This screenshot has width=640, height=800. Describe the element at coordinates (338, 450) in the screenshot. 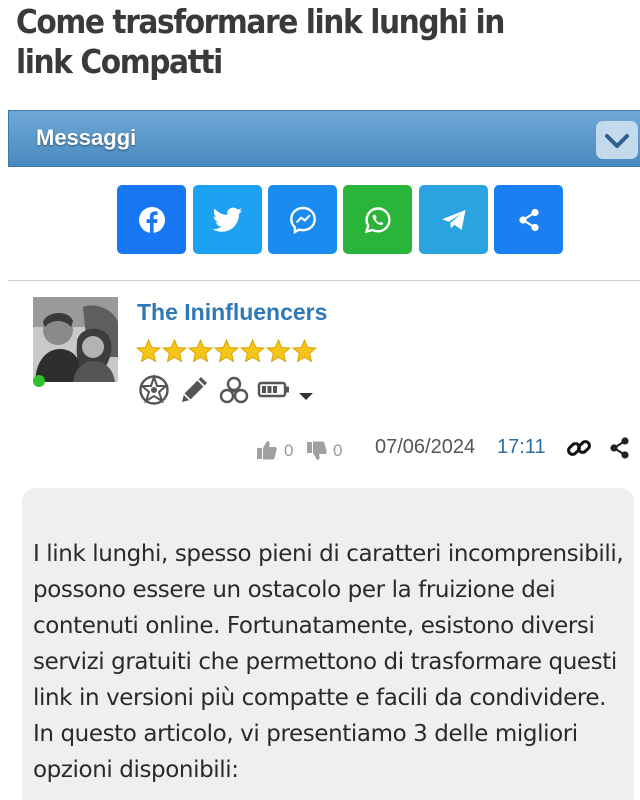

I see `dislikes-count: 0` at that location.